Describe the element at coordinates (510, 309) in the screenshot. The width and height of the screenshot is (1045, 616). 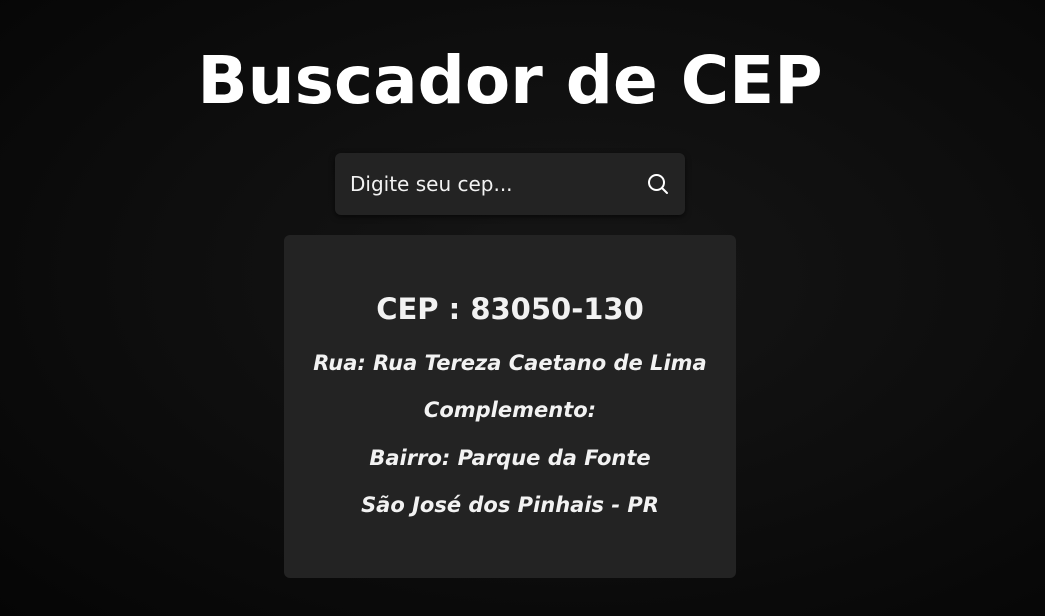
I see `cep-heading: CEP : 83050-130` at that location.